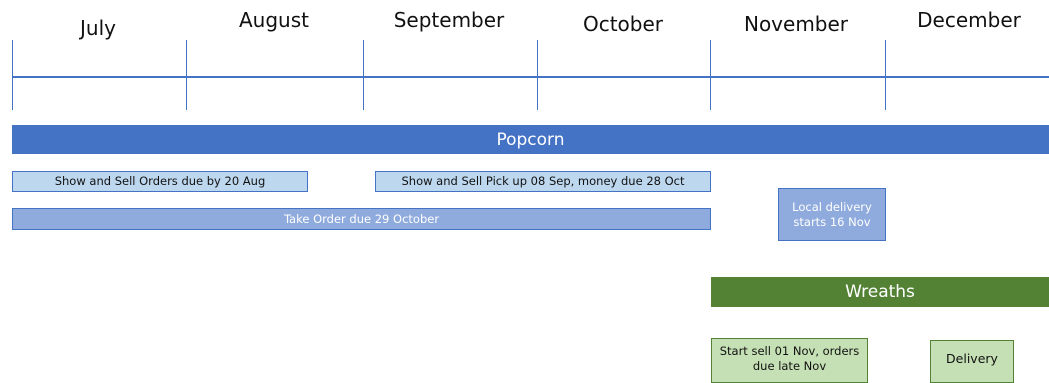 This screenshot has width=1049, height=383. I want to click on month-october: October, so click(623, 24).